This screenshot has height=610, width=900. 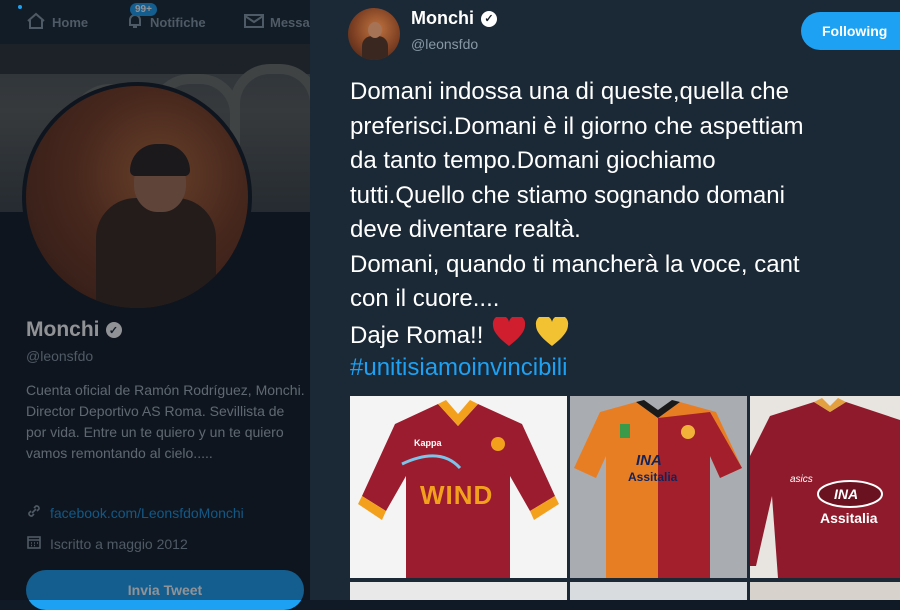 I want to click on verified-icon: ✓, so click(x=489, y=18).